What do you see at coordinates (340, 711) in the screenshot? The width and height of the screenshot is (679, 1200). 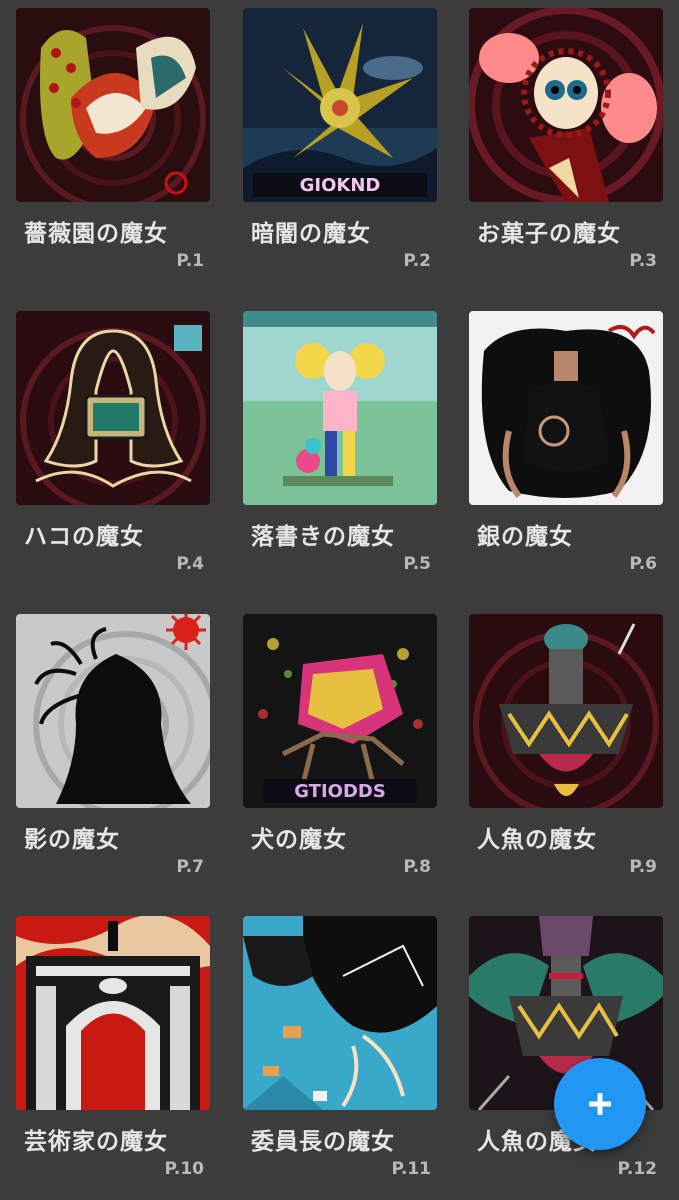 I see `card-thumbnail: GTIODDS` at bounding box center [340, 711].